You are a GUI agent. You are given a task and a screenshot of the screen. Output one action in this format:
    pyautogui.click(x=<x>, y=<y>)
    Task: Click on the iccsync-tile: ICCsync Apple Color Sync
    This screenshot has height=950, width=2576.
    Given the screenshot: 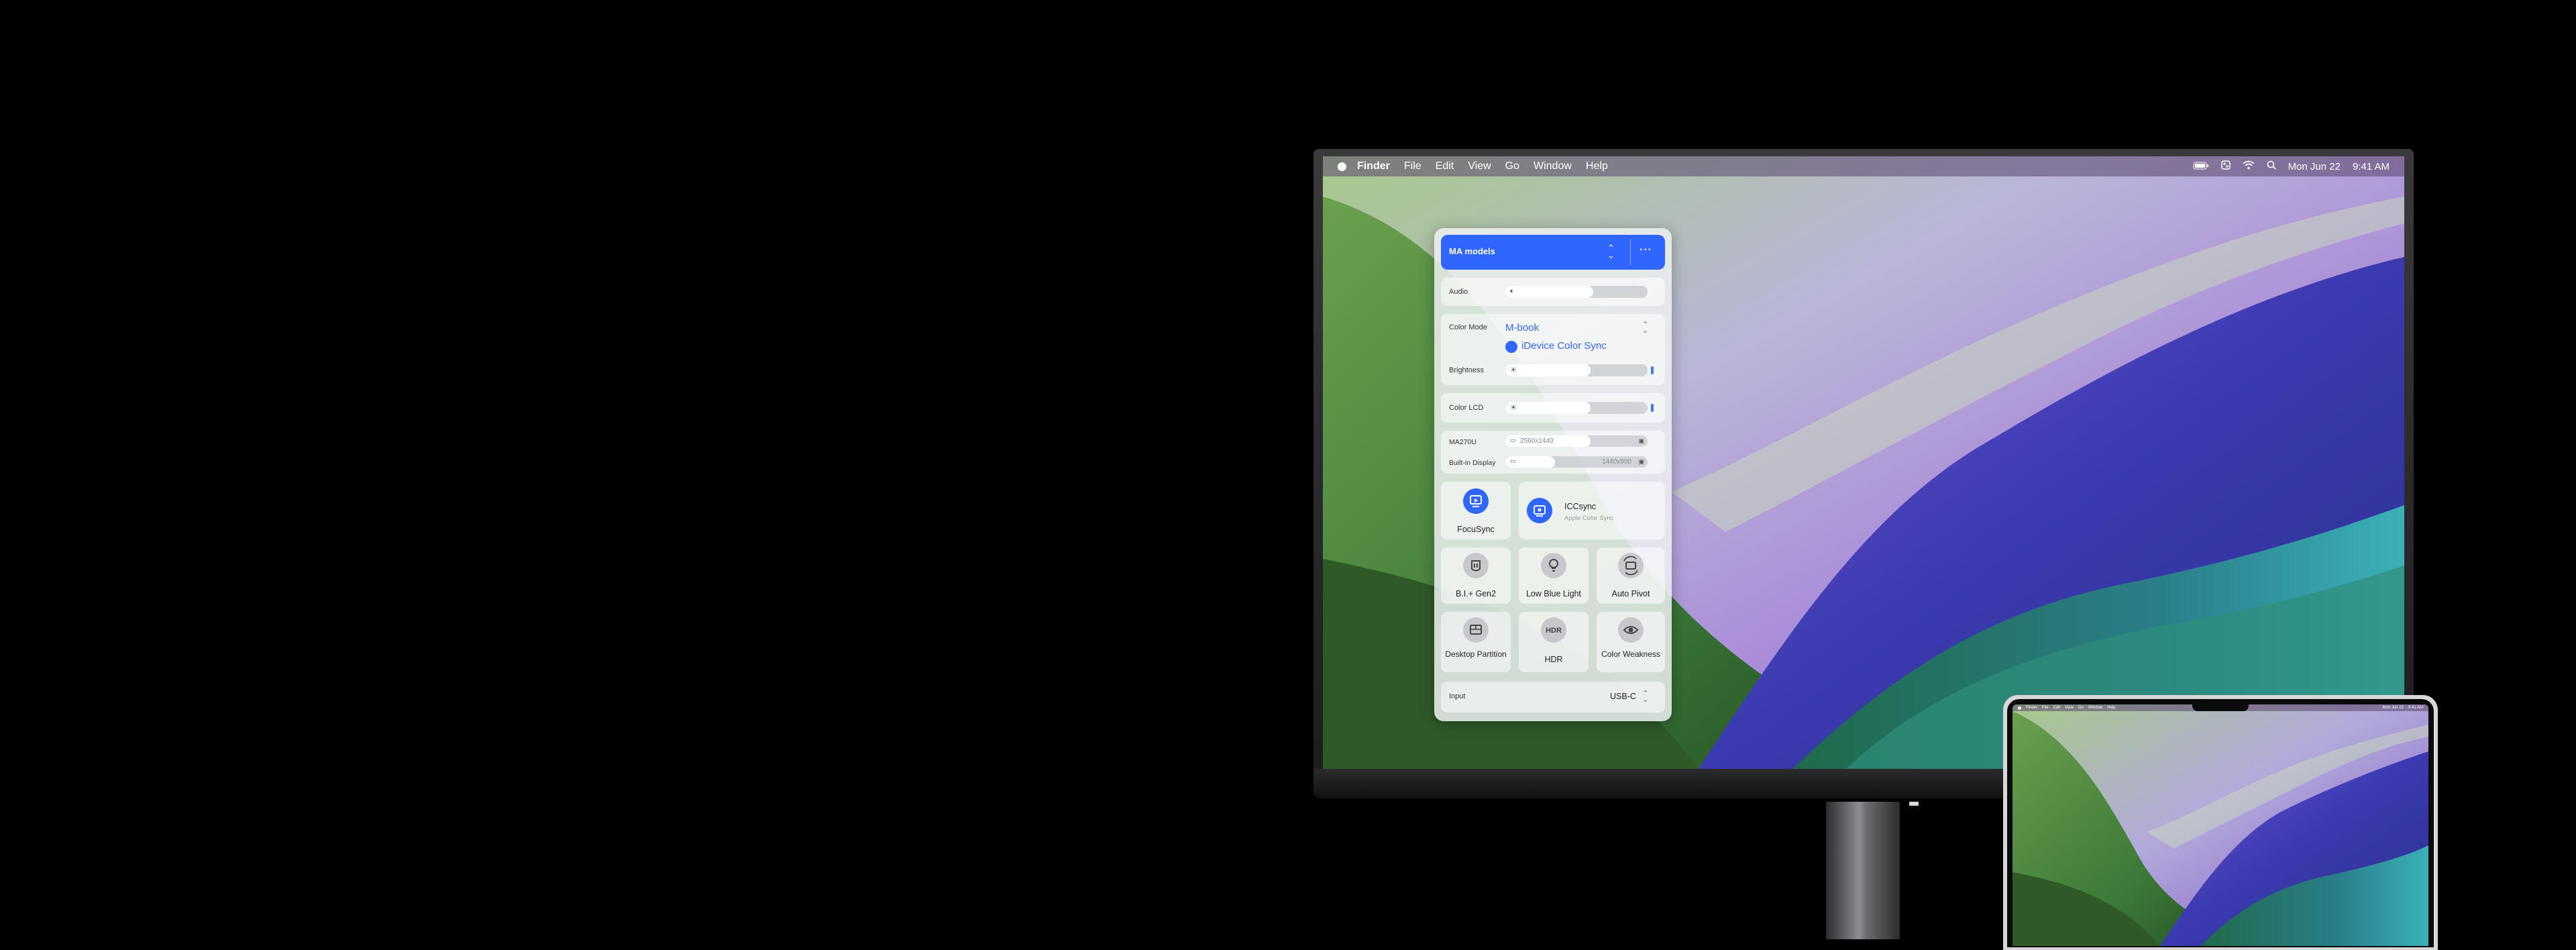 What is the action you would take?
    pyautogui.click(x=1592, y=510)
    